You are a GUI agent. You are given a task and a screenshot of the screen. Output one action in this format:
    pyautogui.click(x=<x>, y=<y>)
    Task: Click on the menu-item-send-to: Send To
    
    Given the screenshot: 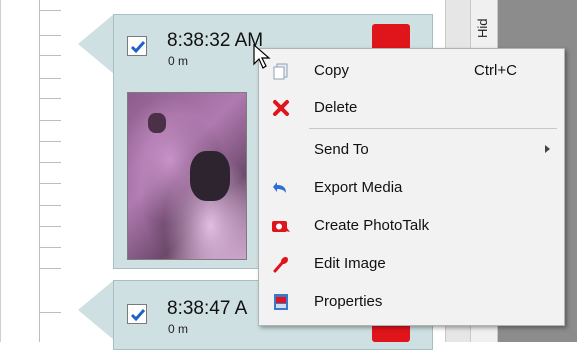 What is the action you would take?
    pyautogui.click(x=411, y=149)
    